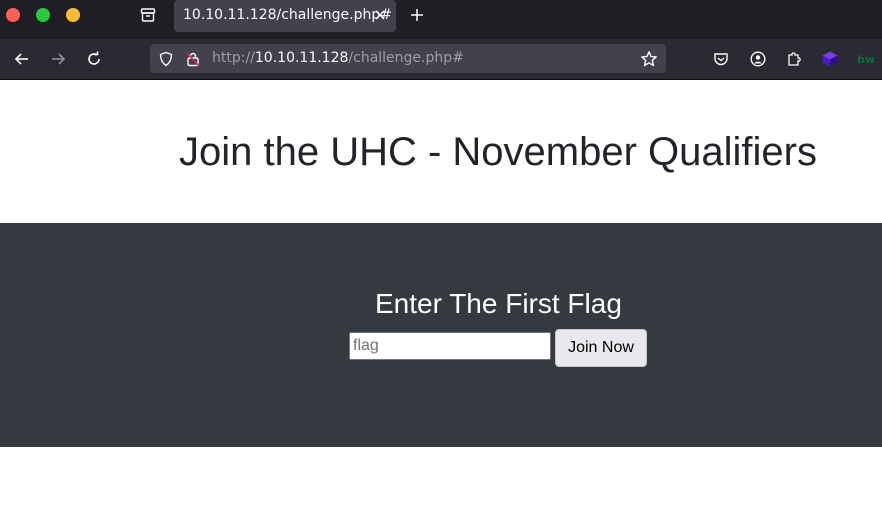  I want to click on url-text: http://10.10.11.128/challenge.php#, so click(338, 58).